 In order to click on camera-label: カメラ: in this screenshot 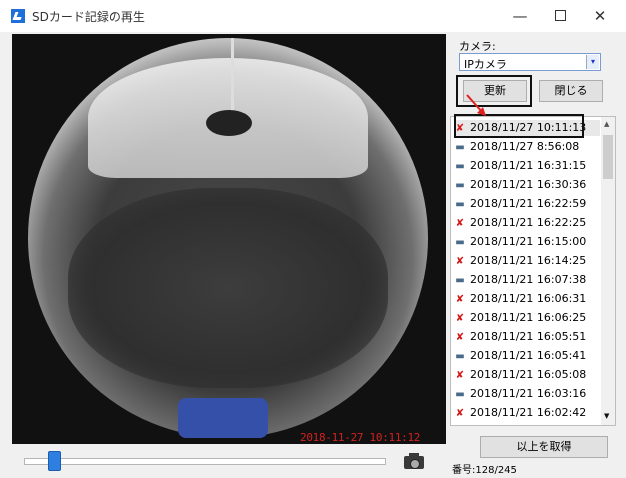, I will do `click(477, 46)`.